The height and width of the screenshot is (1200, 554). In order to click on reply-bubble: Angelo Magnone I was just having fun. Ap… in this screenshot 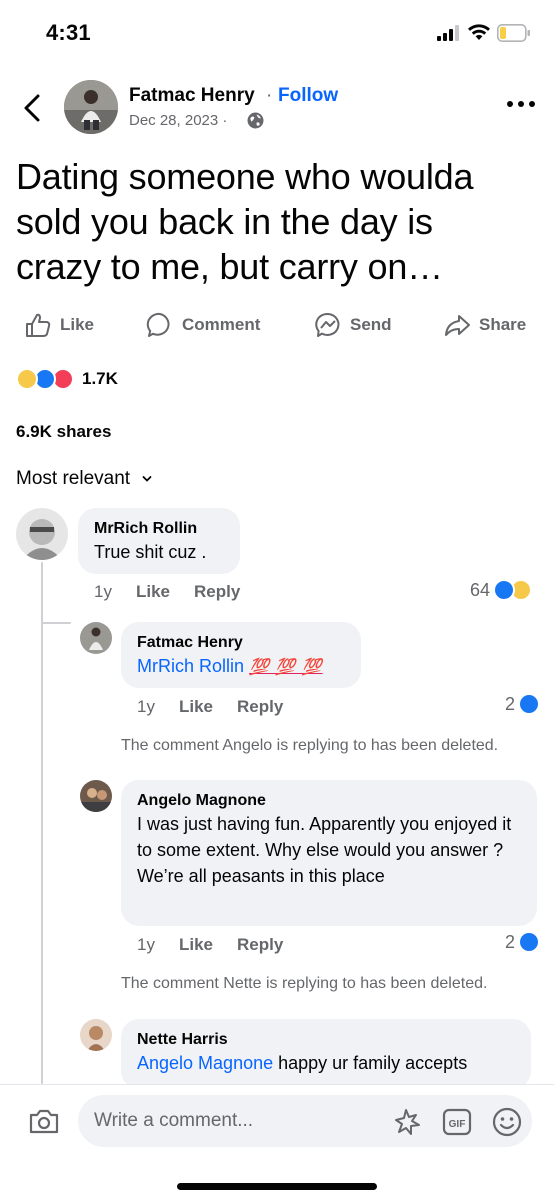, I will do `click(329, 853)`.